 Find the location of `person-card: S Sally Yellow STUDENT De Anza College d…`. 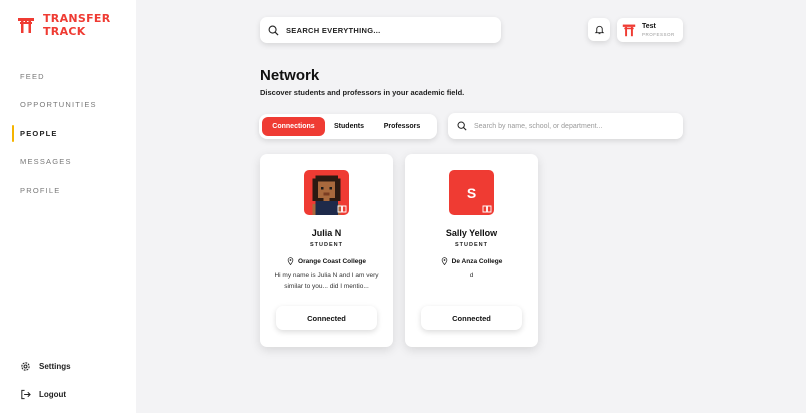

person-card: S Sally Yellow STUDENT De Anza College d… is located at coordinates (471, 250).